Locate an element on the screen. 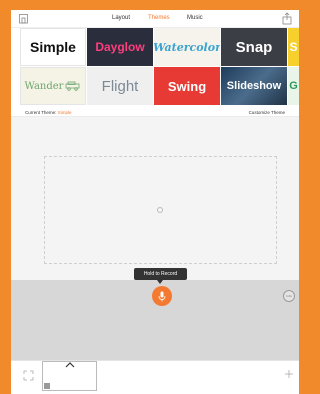  fit-screen-icon is located at coordinates (28, 375).